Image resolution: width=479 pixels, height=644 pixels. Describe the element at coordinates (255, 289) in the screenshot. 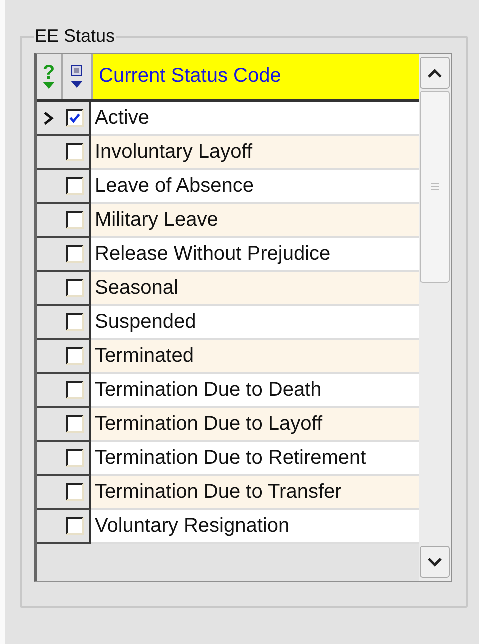

I see `status-cell: Seasonal` at that location.